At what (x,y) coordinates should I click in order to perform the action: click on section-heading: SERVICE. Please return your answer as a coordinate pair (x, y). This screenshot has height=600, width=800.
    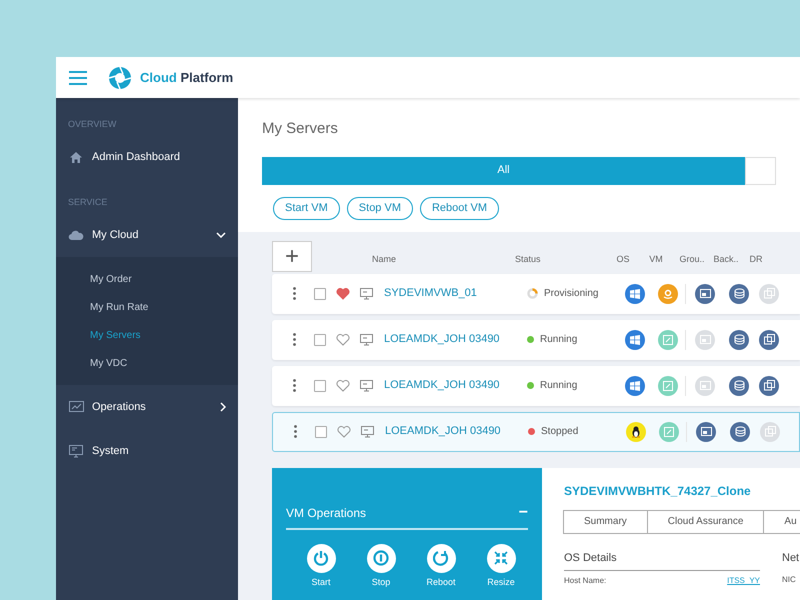
    Looking at the image, I should click on (87, 202).